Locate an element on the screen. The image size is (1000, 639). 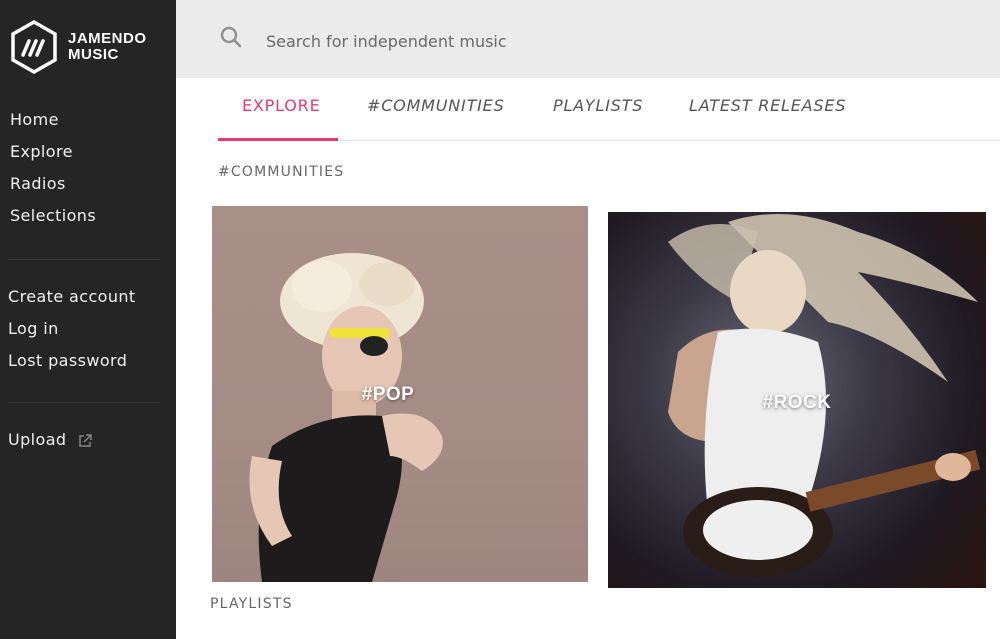
community-label-rock: #ROCK is located at coordinates (797, 402).